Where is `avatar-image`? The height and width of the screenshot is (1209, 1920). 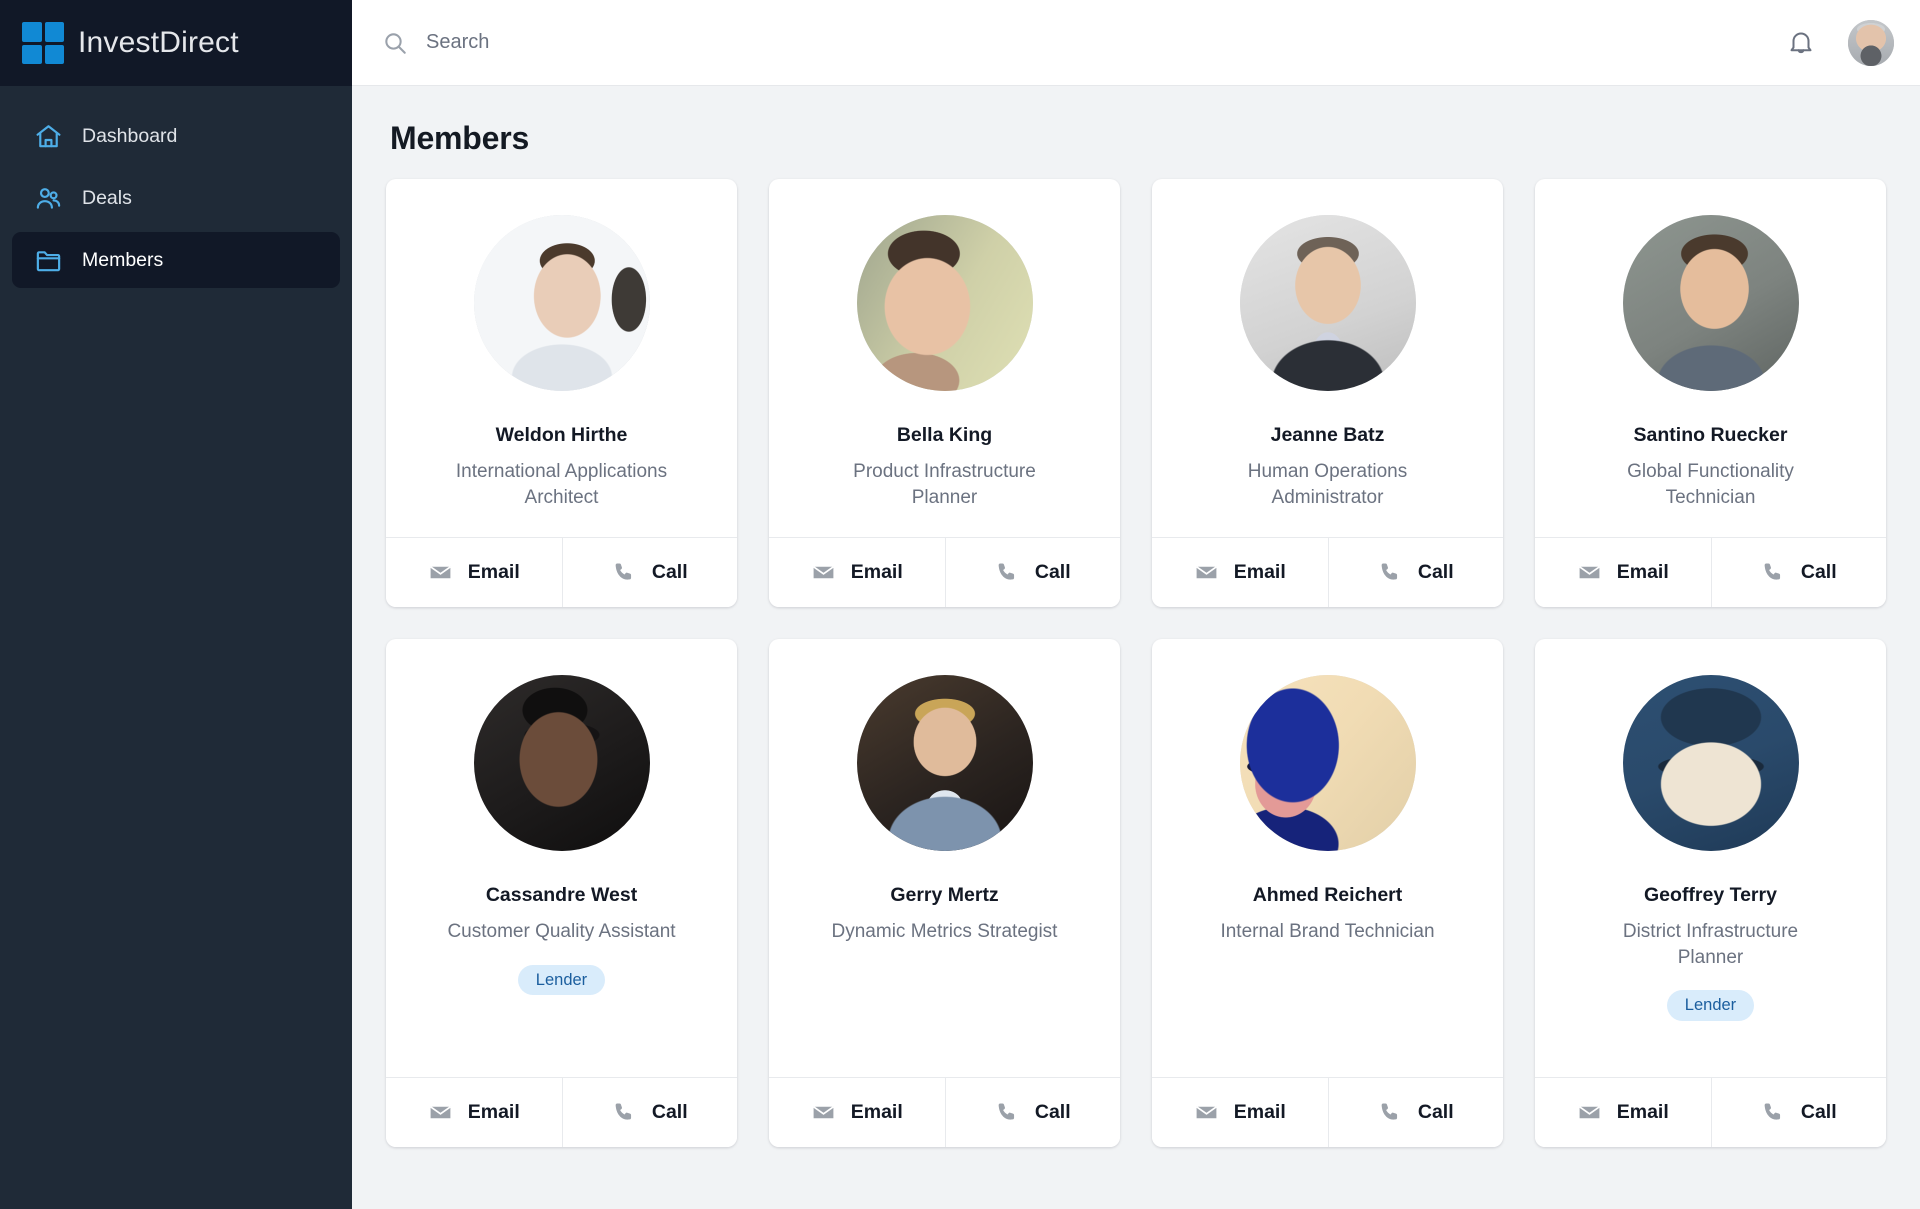 avatar-image is located at coordinates (1871, 42).